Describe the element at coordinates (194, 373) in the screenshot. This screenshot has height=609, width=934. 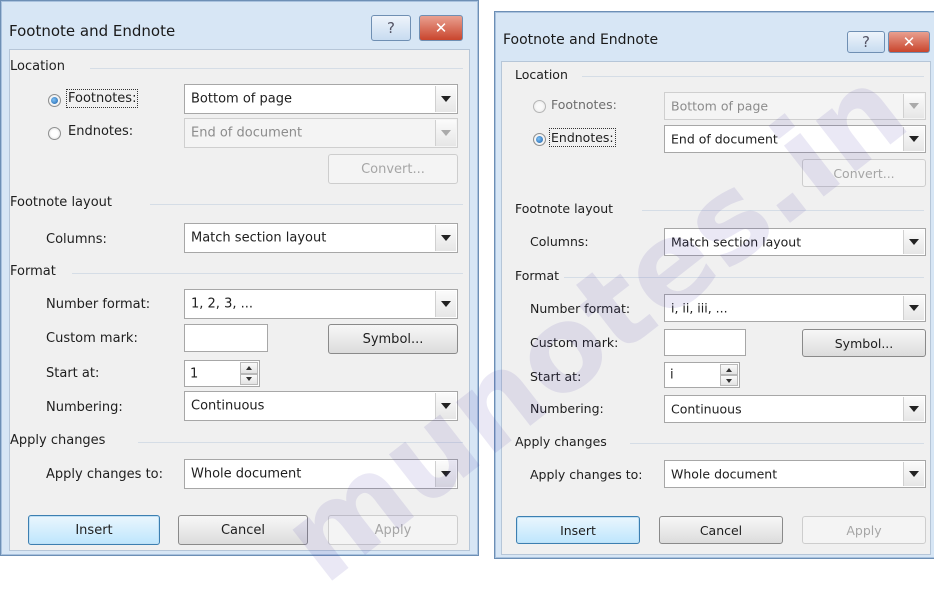
I see `start-at-value: 1` at that location.